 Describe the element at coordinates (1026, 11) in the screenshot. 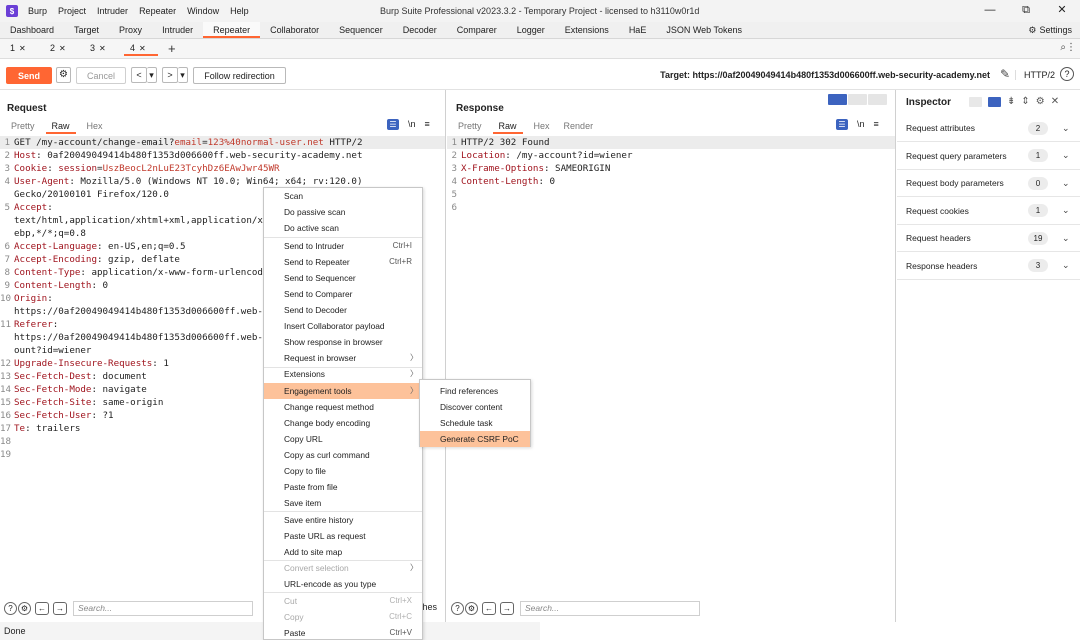

I see `restore-icon: ⧉` at that location.